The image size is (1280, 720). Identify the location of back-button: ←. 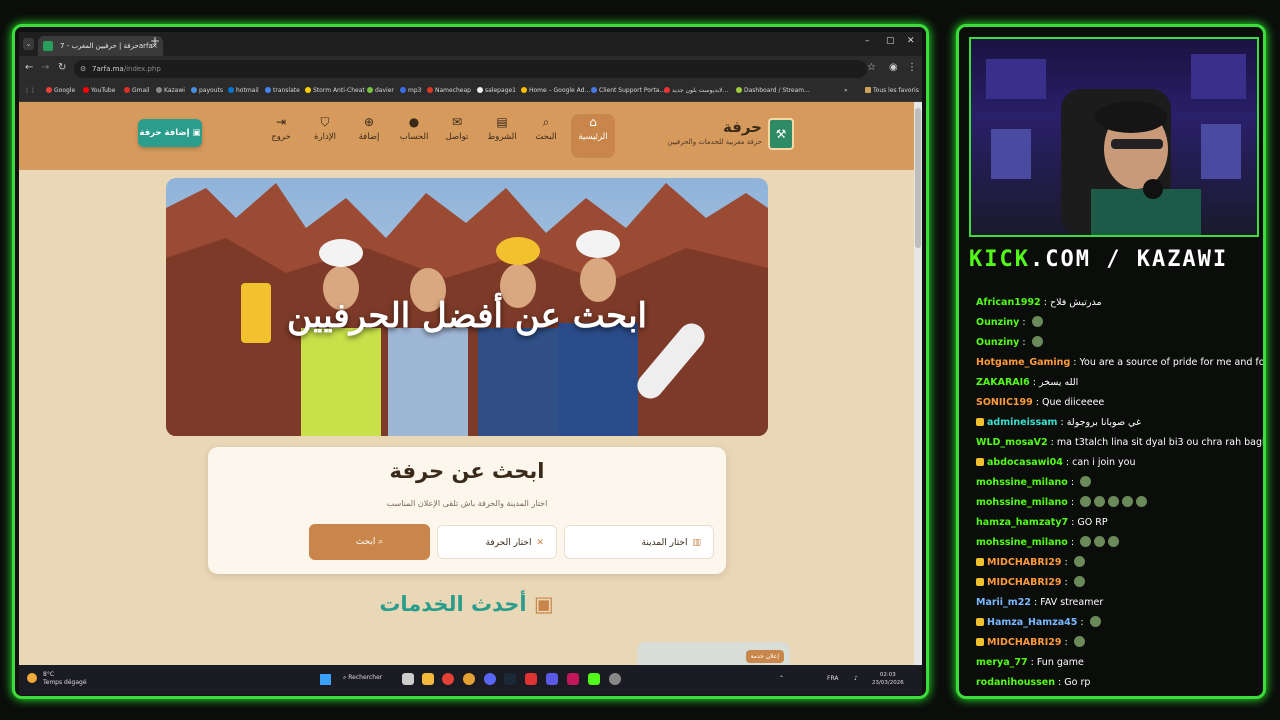
(29, 67).